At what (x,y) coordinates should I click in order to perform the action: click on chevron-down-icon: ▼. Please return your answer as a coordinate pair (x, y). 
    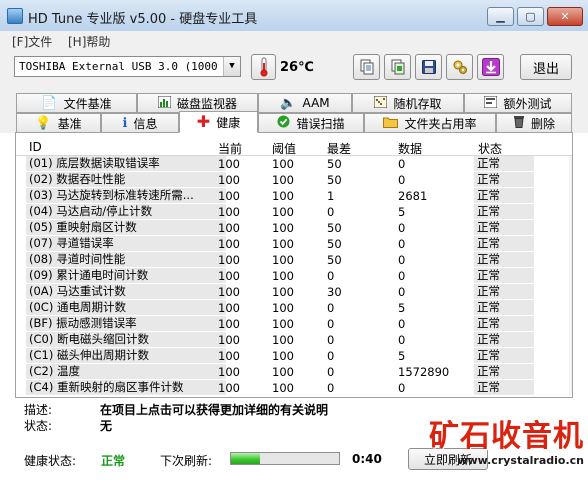
    Looking at the image, I should click on (231, 66).